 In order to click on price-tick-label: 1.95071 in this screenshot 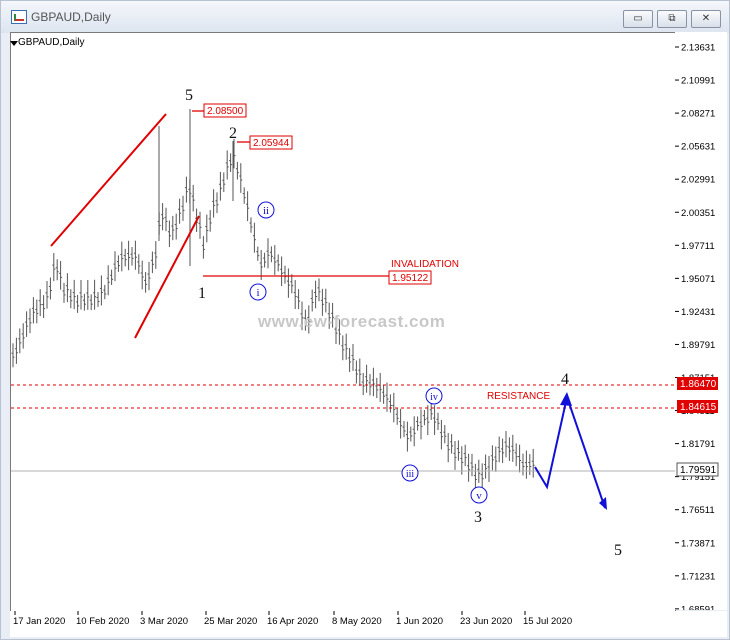, I will do `click(698, 279)`.